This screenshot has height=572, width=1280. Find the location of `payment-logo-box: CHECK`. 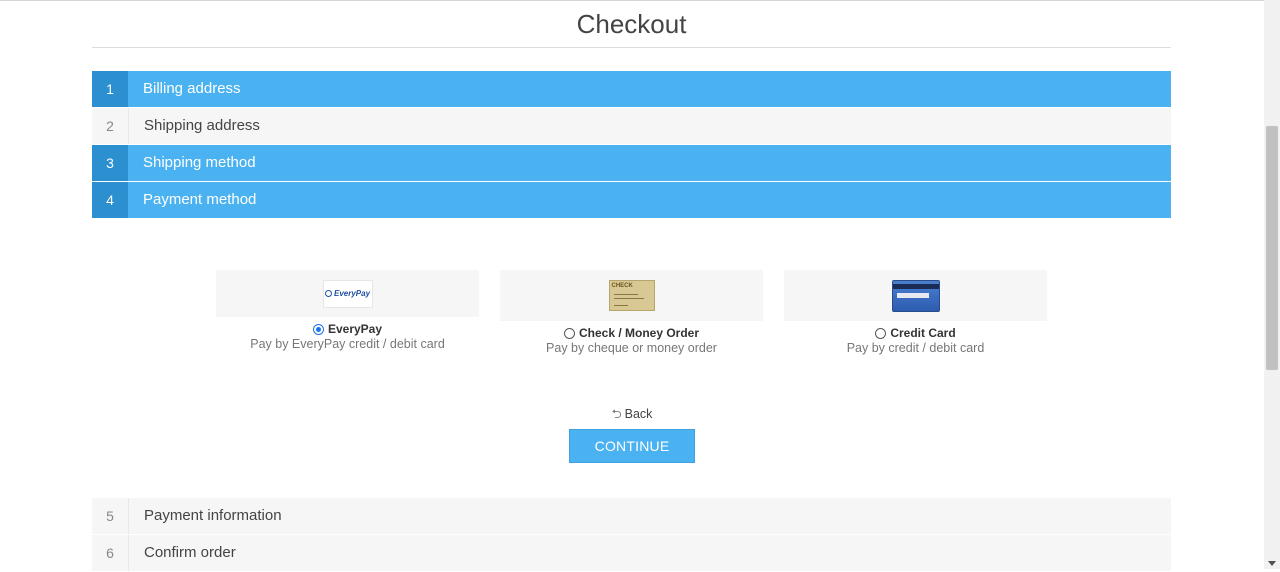

payment-logo-box: CHECK is located at coordinates (631, 295).